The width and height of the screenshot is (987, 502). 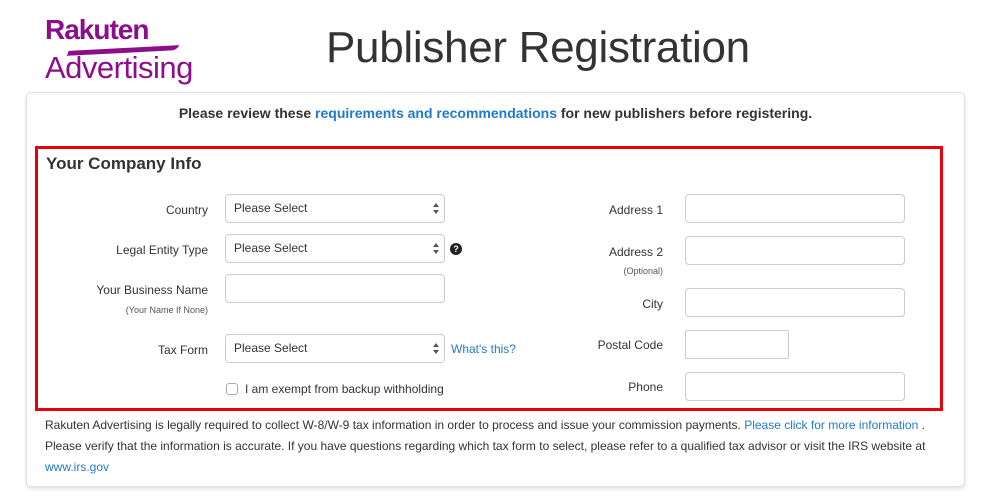 I want to click on legal-entity-label: Legal Entity Type, so click(x=162, y=250).